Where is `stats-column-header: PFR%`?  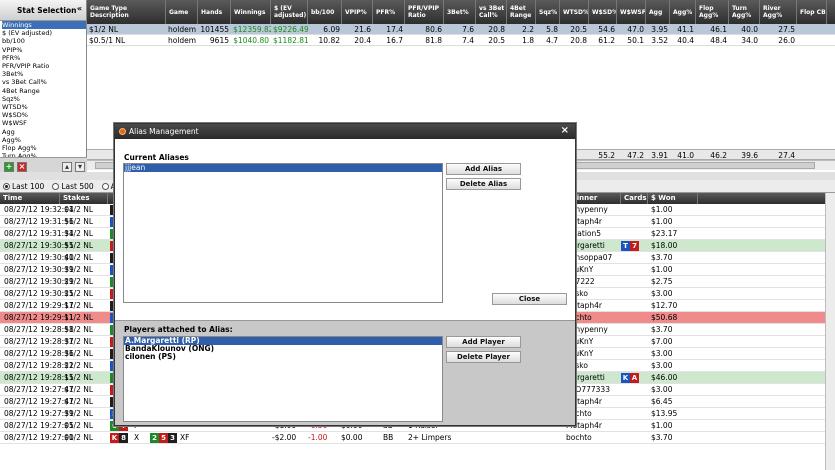 stats-column-header: PFR% is located at coordinates (389, 12).